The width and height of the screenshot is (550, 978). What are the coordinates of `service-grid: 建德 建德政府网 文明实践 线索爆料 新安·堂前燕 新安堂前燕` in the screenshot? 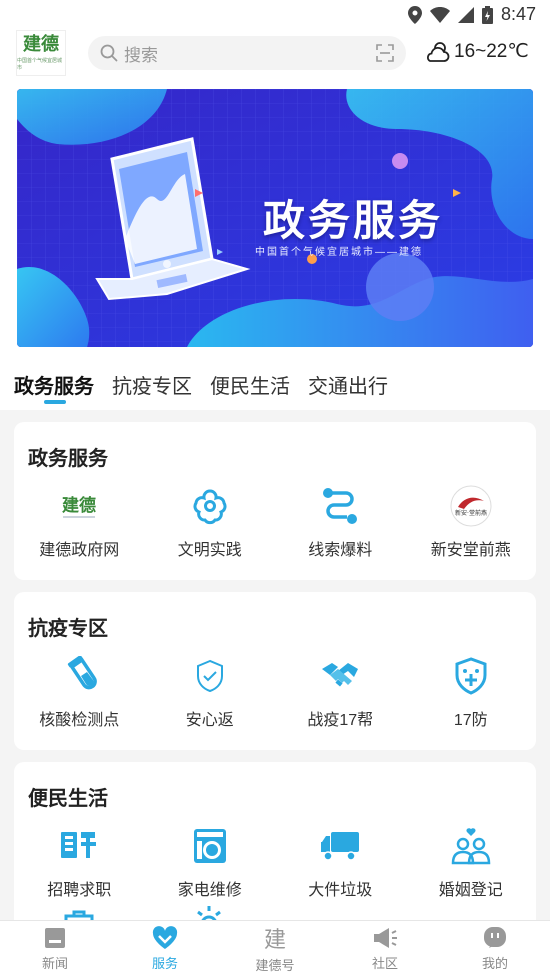 It's located at (275, 522).